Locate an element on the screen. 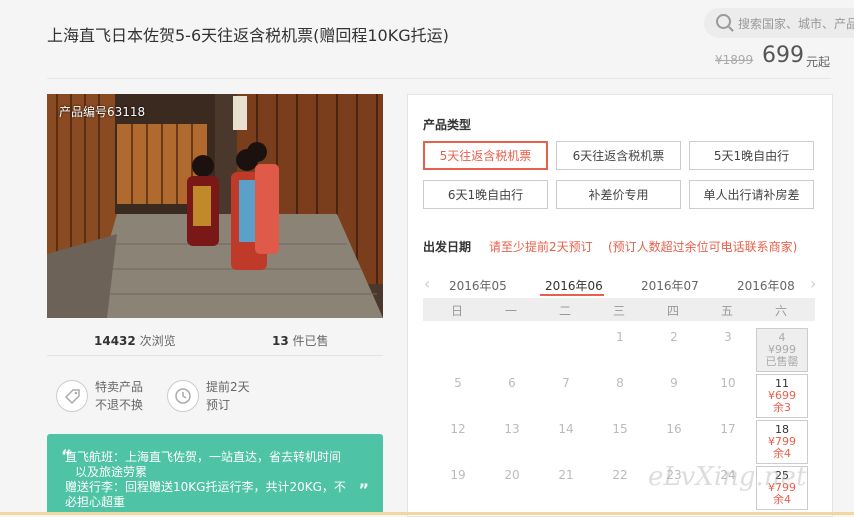 Image resolution: width=854 pixels, height=517 pixels. highlight-line: 必担心超重 is located at coordinates (95, 502).